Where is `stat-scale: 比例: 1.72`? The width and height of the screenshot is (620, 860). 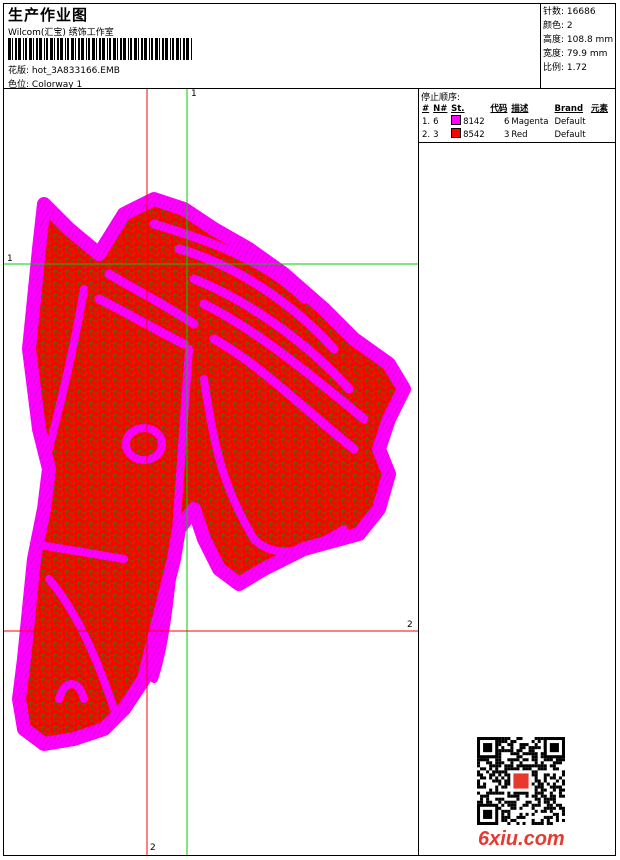 stat-scale: 比例: 1.72 is located at coordinates (565, 68).